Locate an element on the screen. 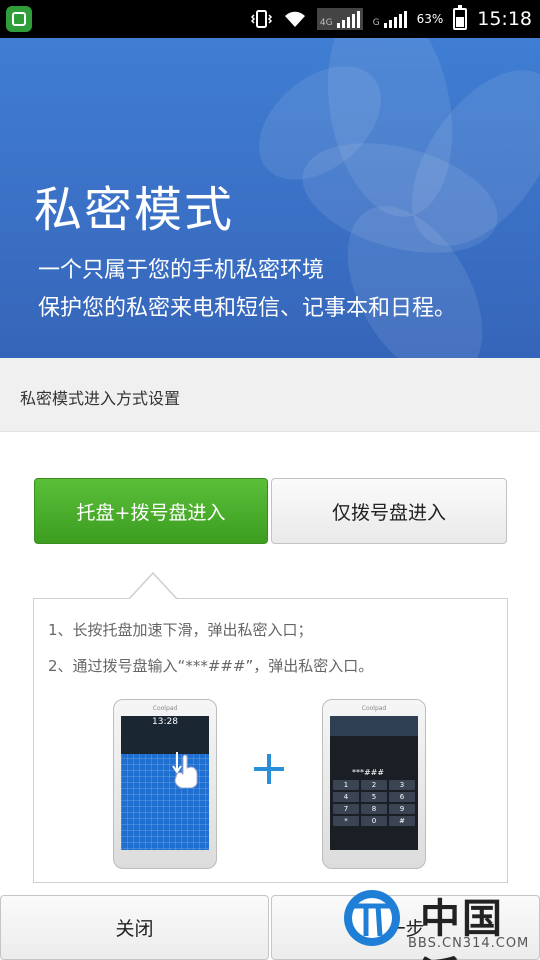 This screenshot has height=960, width=540. hero-subtitle-line2: 保护您的私密来电和短信、记事本和日程。 is located at coordinates (247, 308).